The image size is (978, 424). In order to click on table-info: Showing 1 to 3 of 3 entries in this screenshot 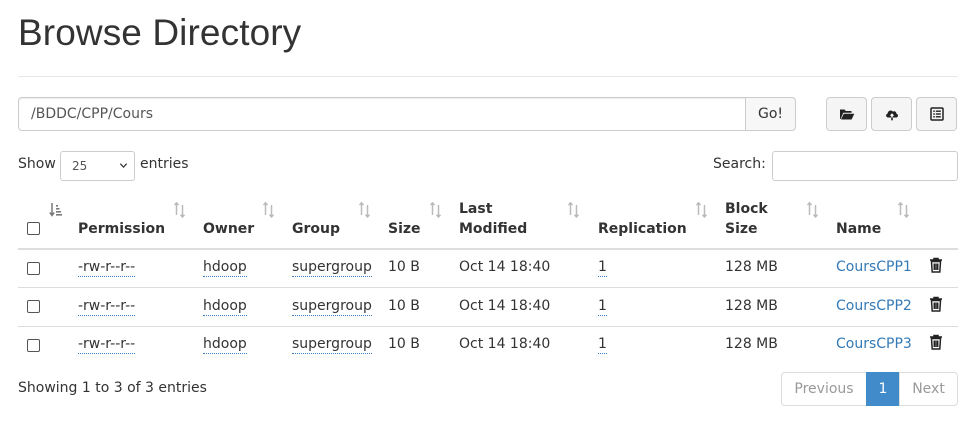, I will do `click(112, 388)`.